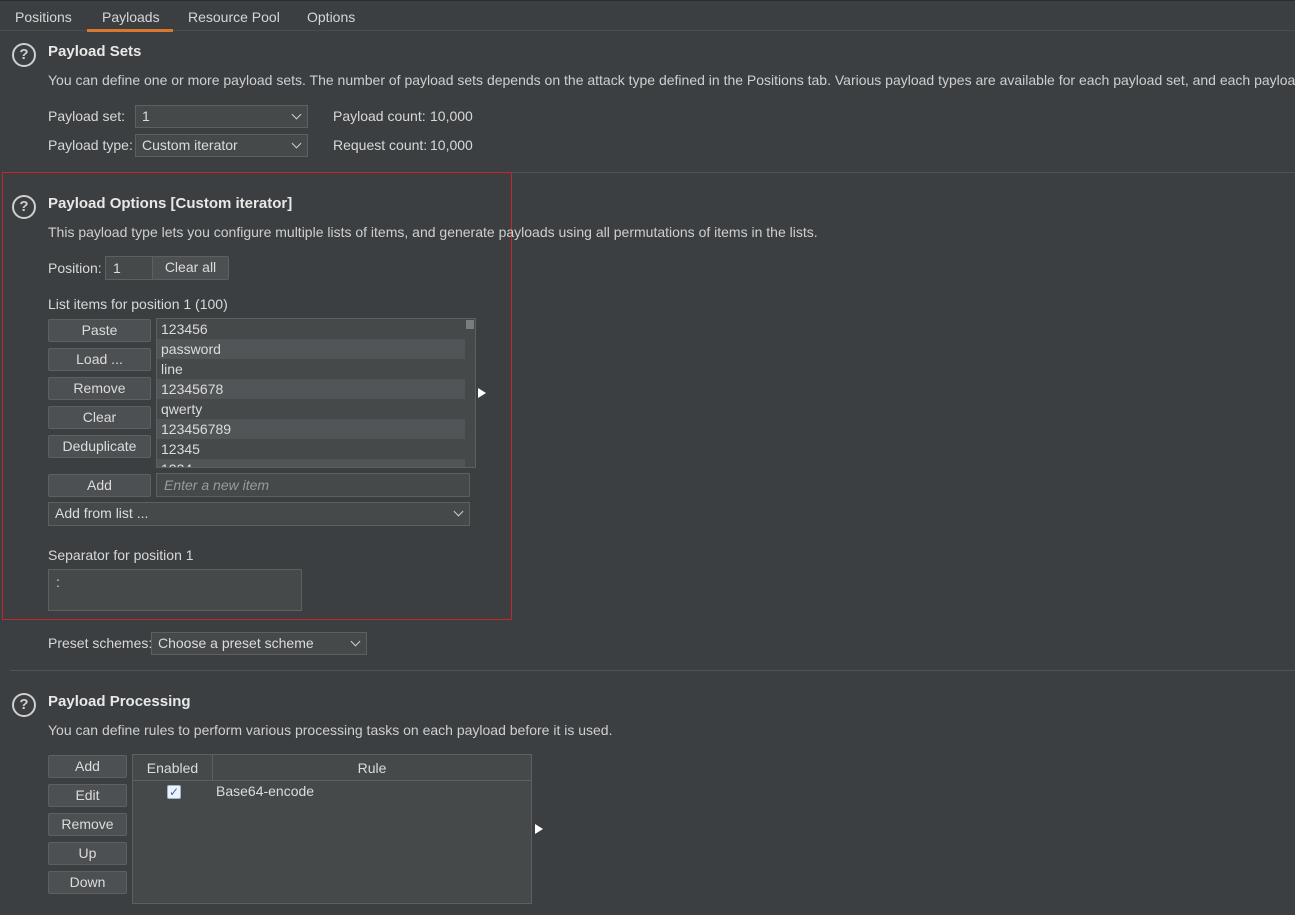 The height and width of the screenshot is (915, 1295). I want to click on payload-count-label: Payload count:, so click(379, 116).